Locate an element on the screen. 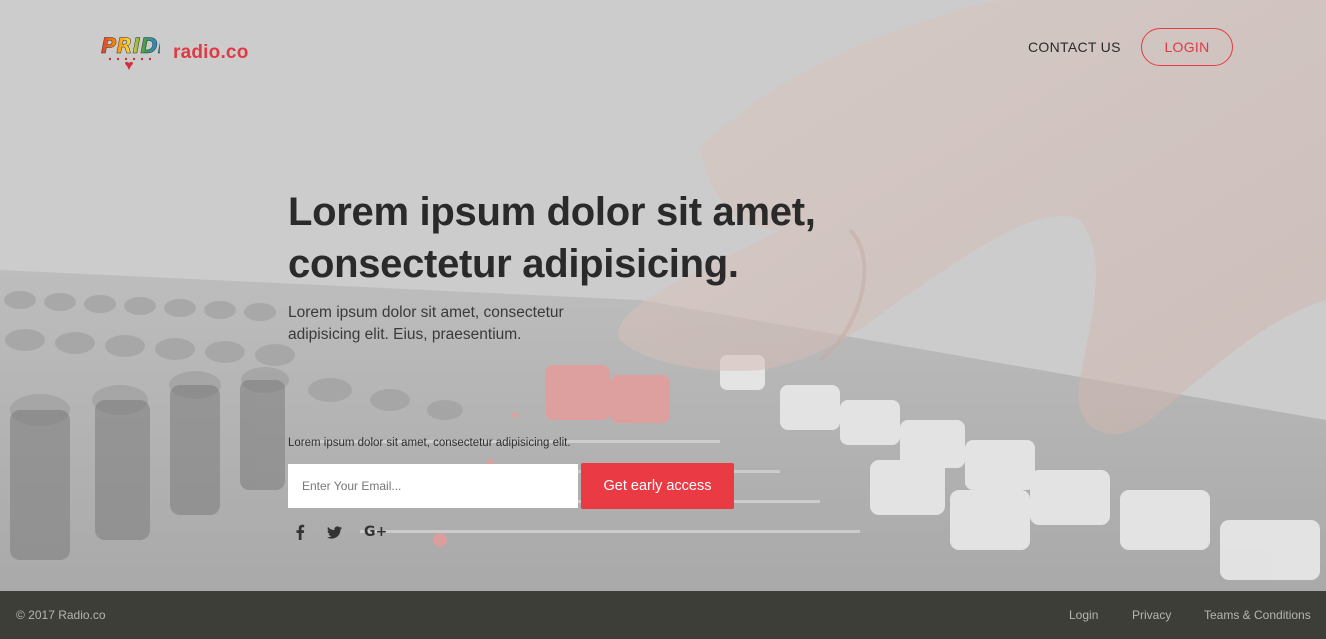 The width and height of the screenshot is (1326, 639). twitter-icon is located at coordinates (334, 532).